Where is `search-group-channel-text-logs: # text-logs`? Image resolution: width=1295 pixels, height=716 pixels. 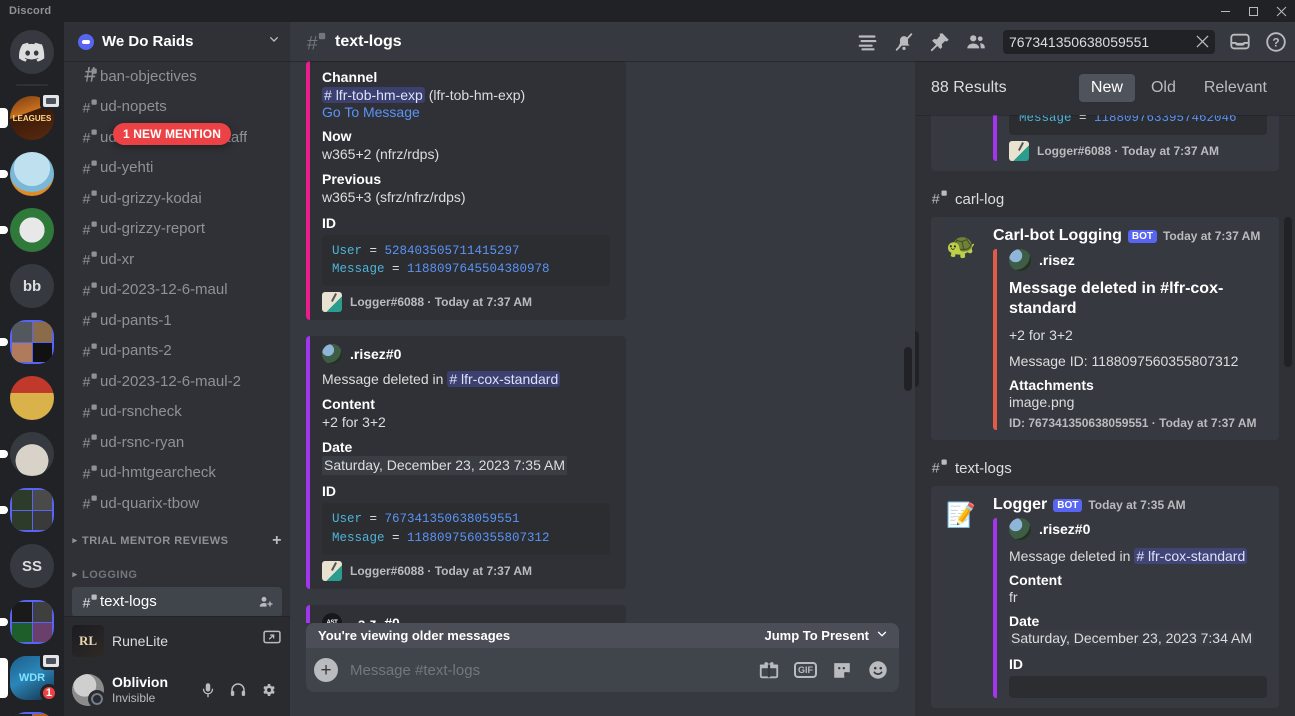
search-group-channel-text-logs: # text-logs is located at coordinates (1105, 469).